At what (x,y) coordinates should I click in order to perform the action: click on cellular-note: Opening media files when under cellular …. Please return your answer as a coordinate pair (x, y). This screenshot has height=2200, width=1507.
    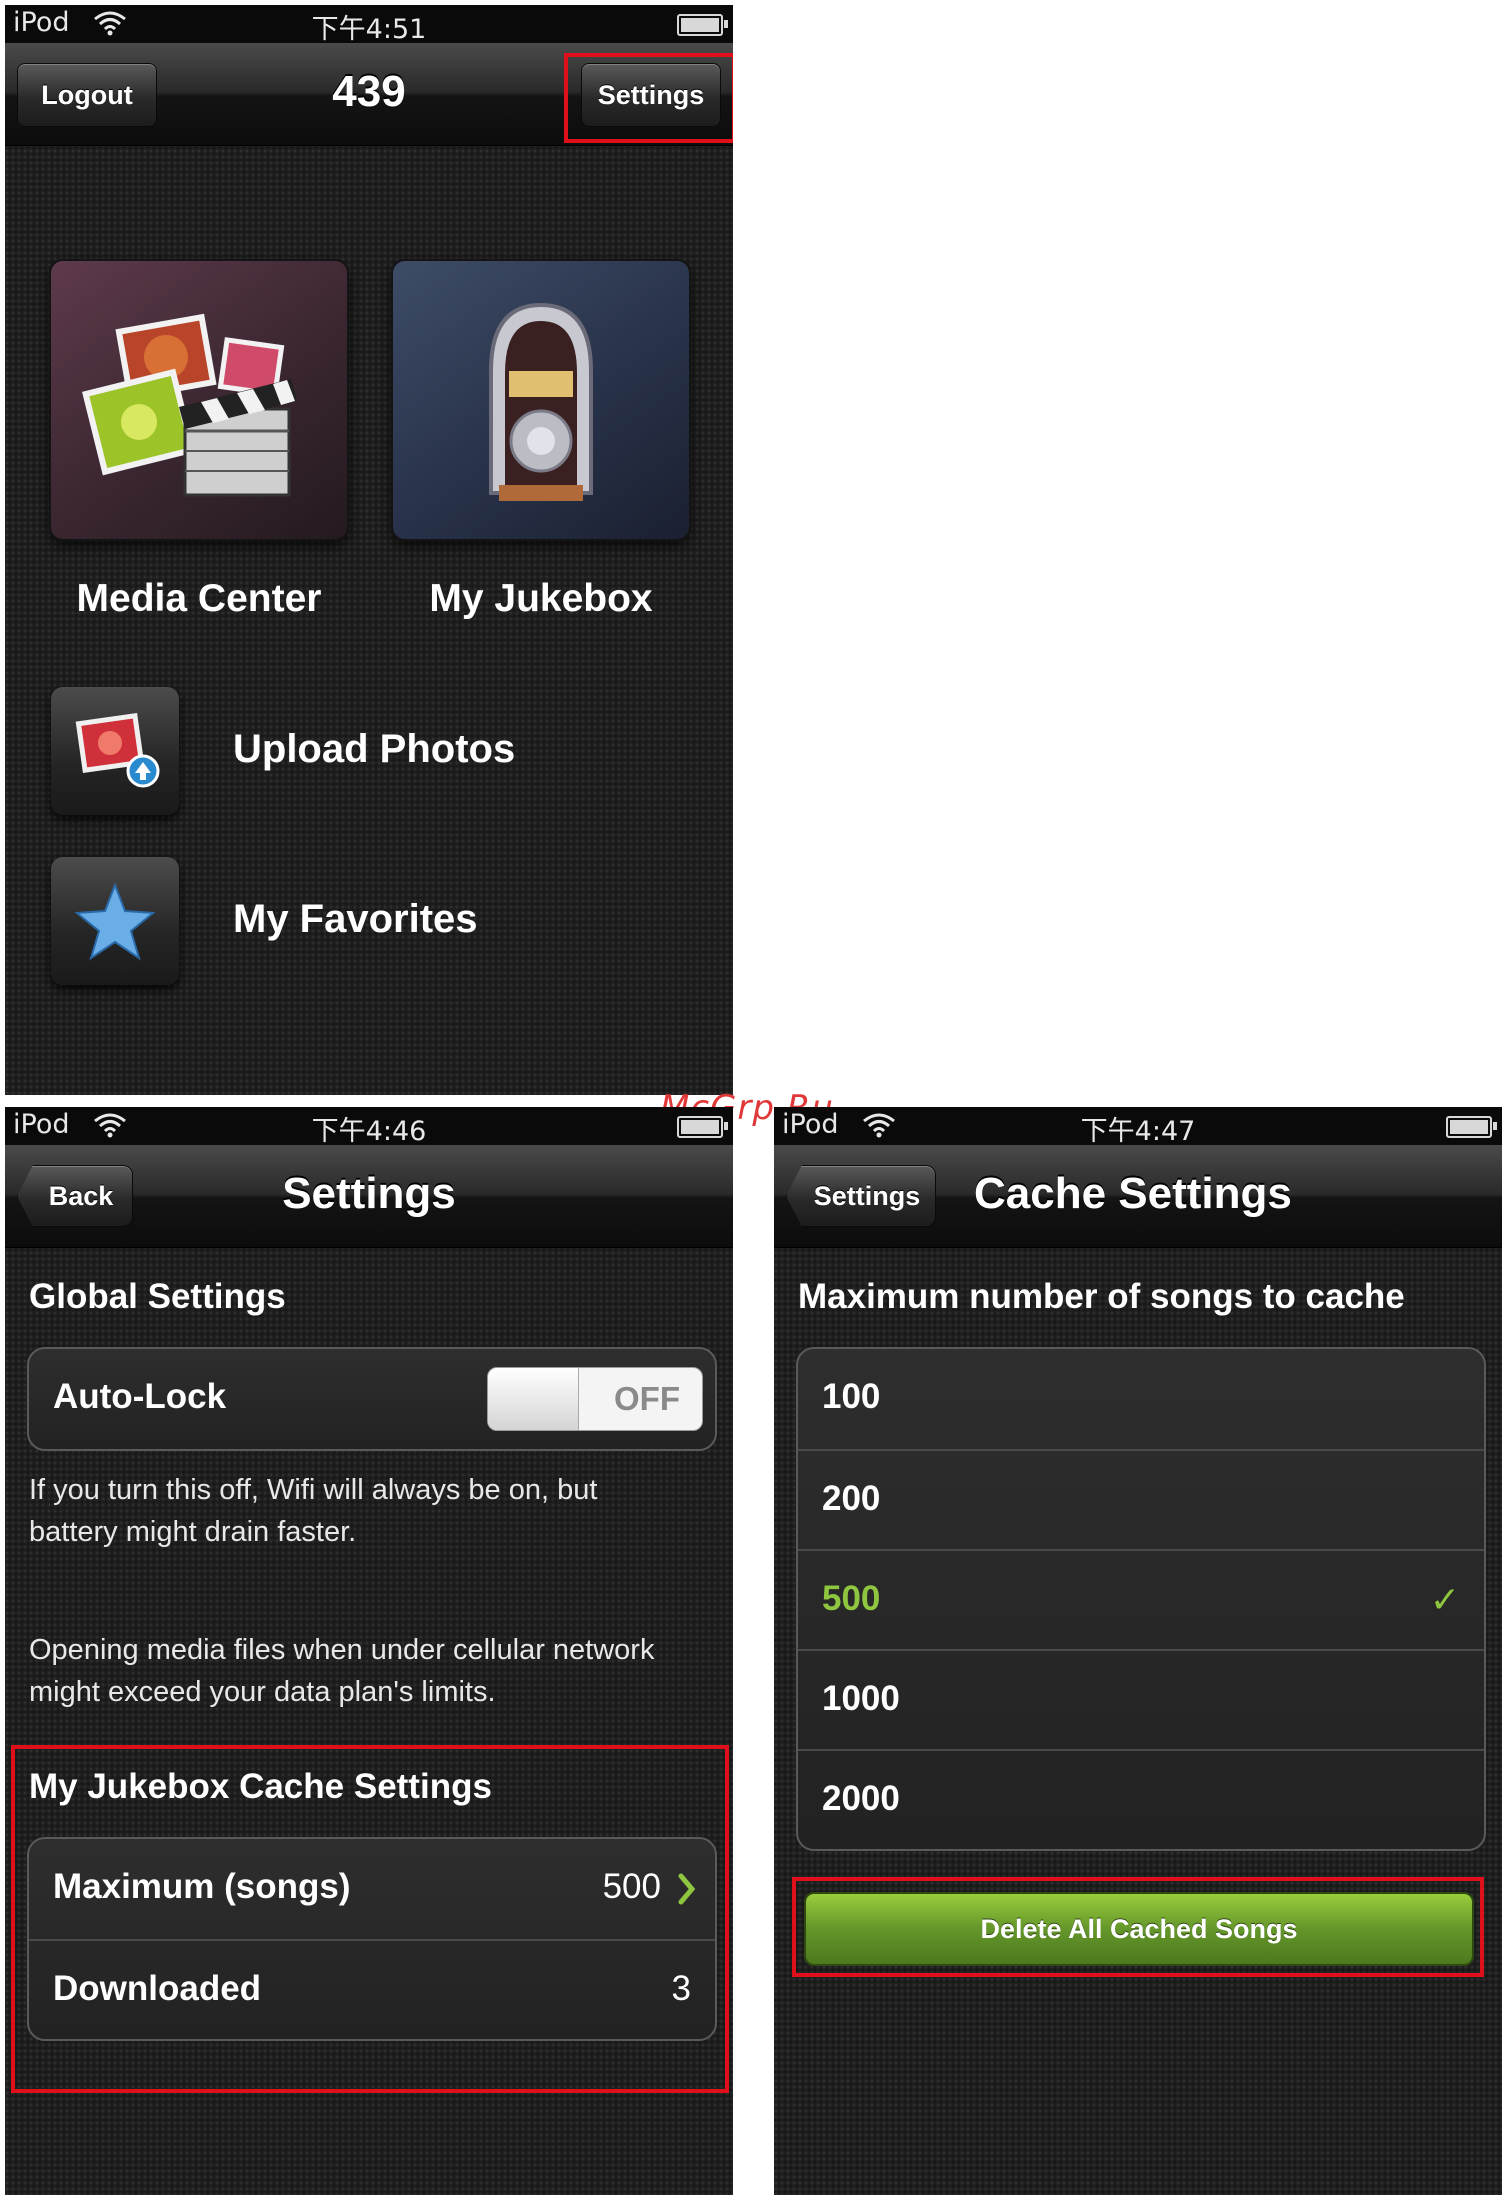
    Looking at the image, I should click on (342, 1671).